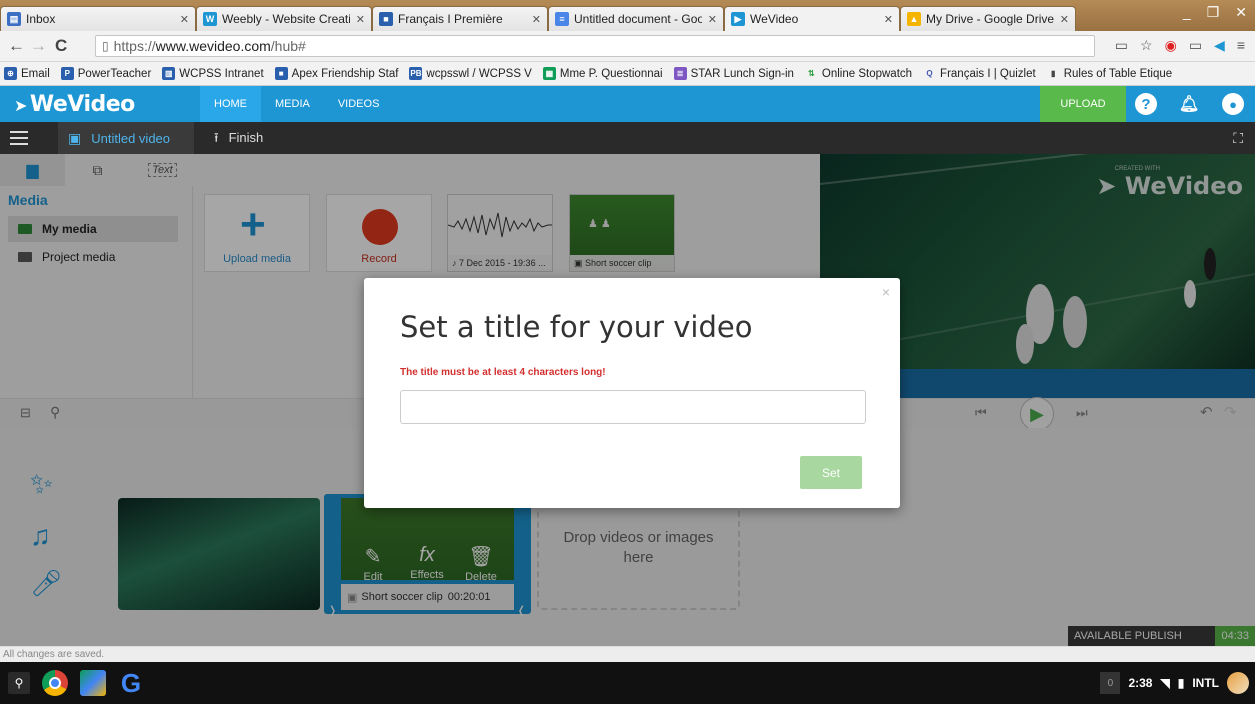 This screenshot has height=704, width=1255. Describe the element at coordinates (1053, 73) in the screenshot. I see `file-icon: ▮` at that location.